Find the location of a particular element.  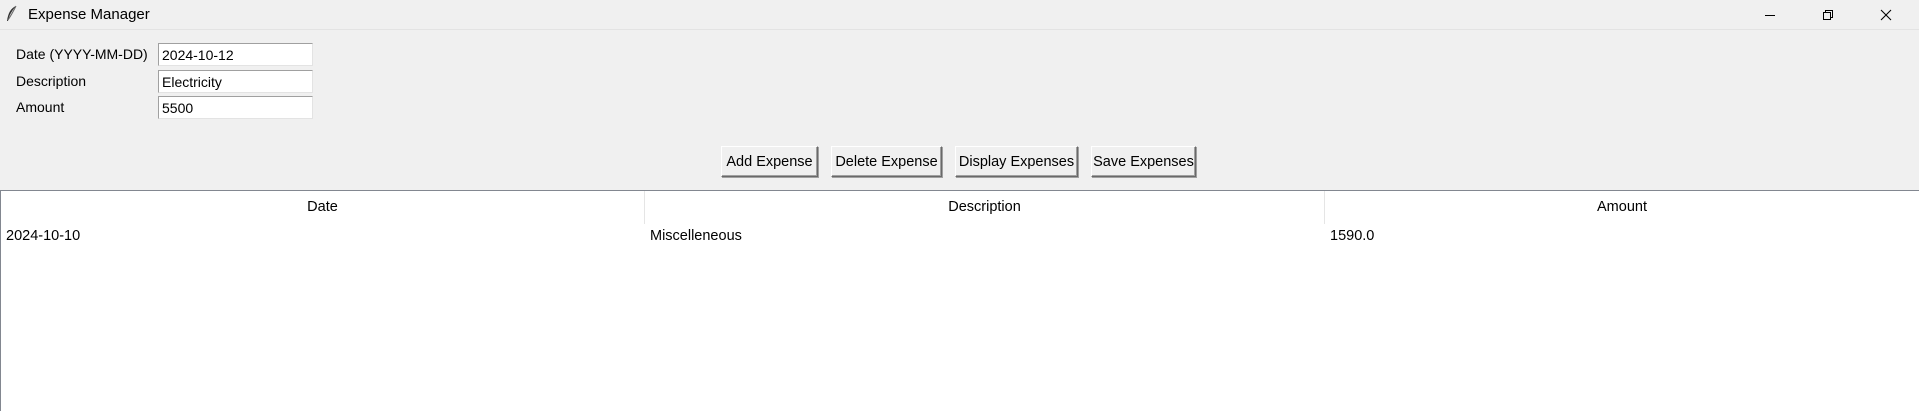

restore-button is located at coordinates (1828, 14).